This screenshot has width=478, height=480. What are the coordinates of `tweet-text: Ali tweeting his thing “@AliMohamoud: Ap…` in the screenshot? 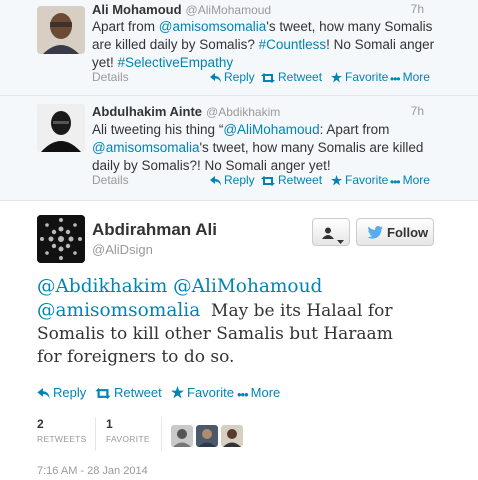 It's located at (267, 148).